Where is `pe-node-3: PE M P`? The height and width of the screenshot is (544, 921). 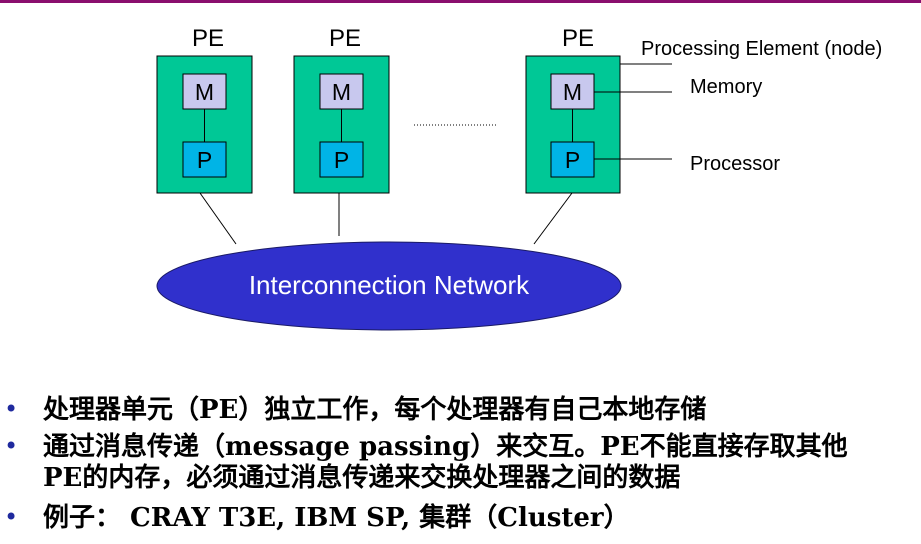 pe-node-3: PE M P is located at coordinates (573, 109).